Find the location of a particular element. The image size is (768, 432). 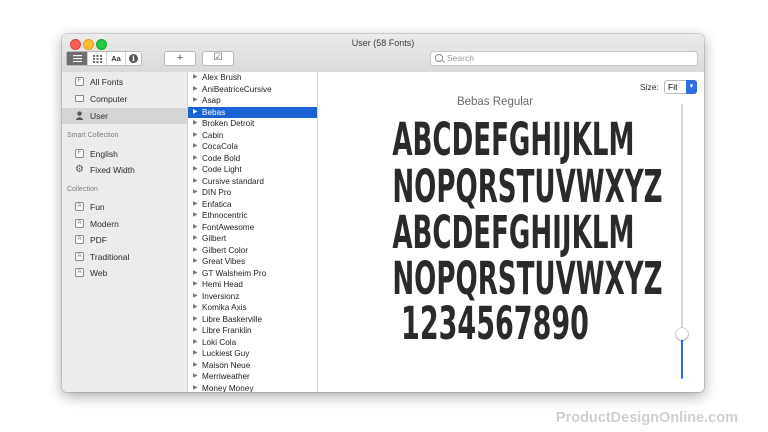

sidebar-item-web: A Web is located at coordinates (125, 273).